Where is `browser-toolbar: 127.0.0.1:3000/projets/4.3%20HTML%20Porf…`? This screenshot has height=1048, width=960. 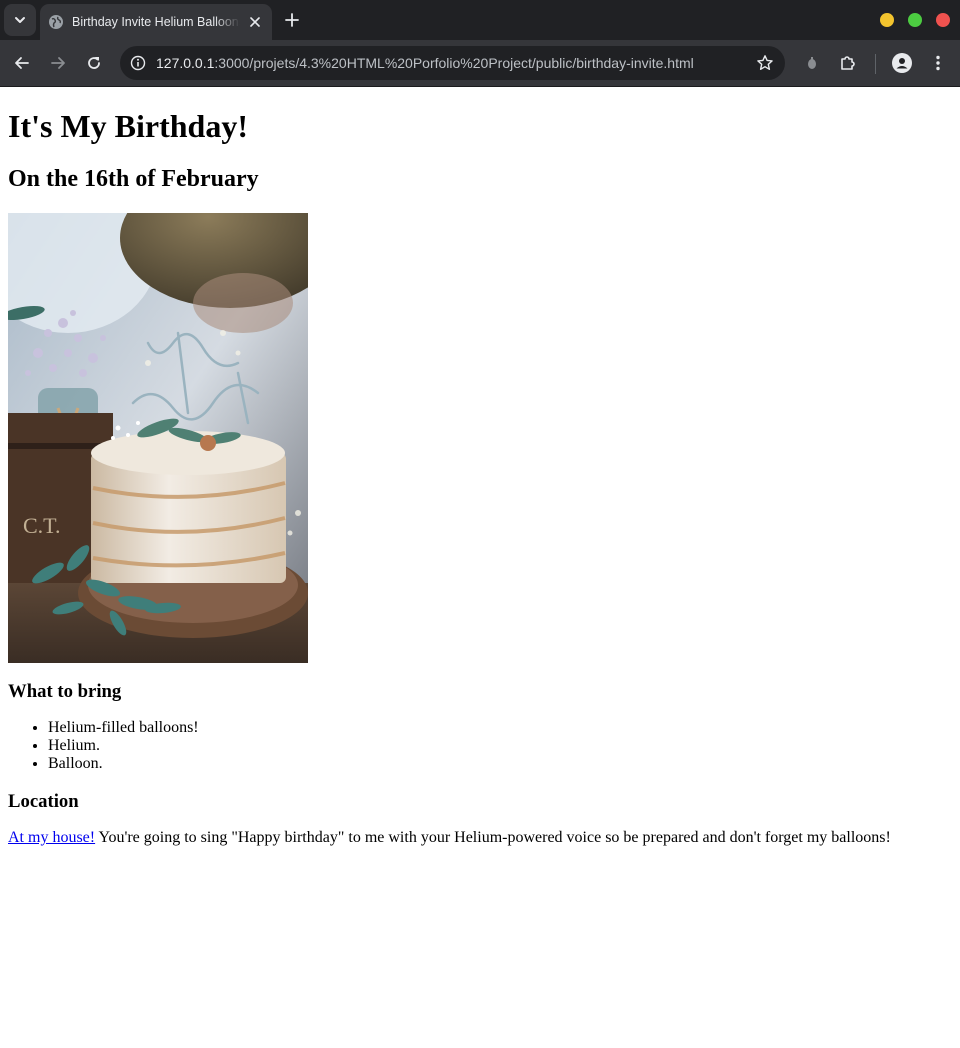
browser-toolbar: 127.0.0.1:3000/projets/4.3%20HTML%20Porf… is located at coordinates (480, 63).